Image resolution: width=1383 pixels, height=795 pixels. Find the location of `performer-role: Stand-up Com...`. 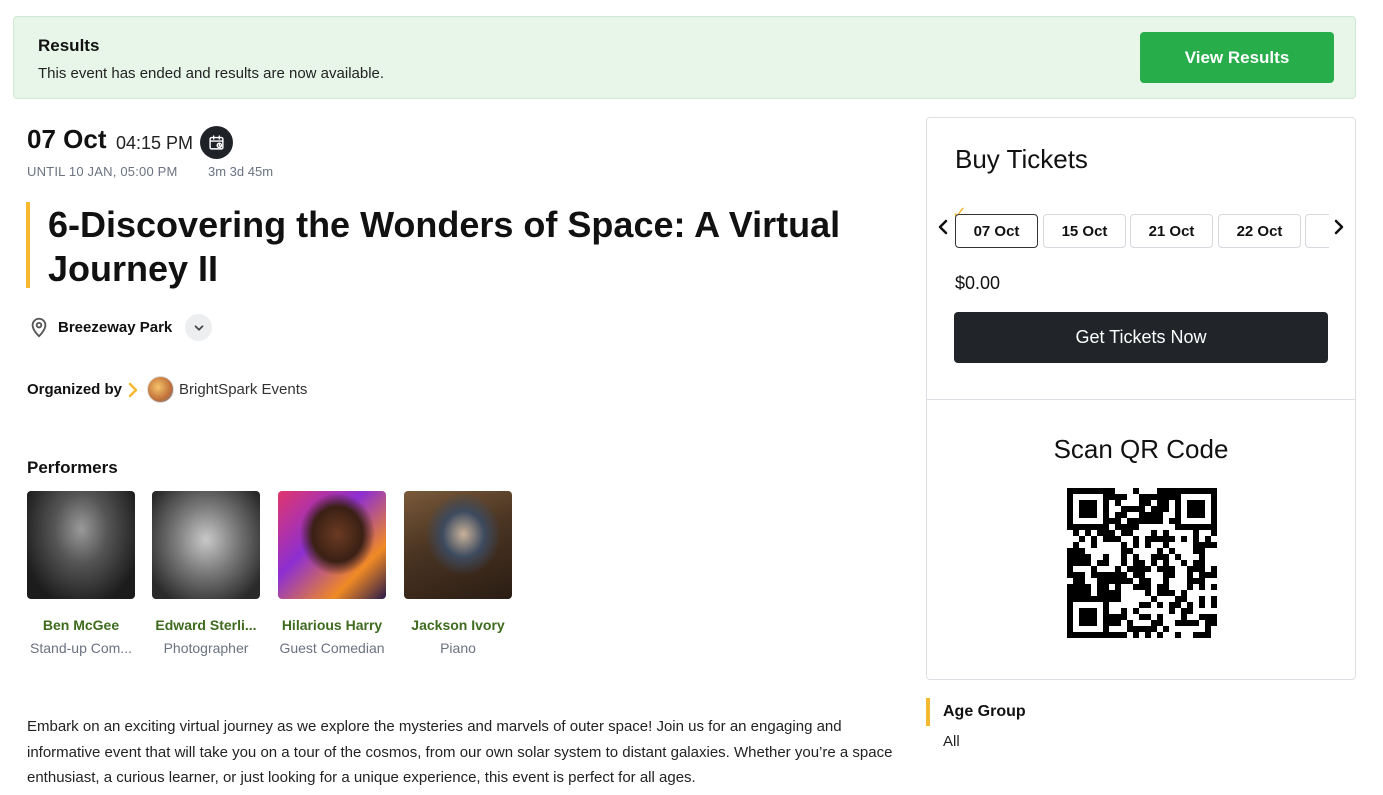

performer-role: Stand-up Com... is located at coordinates (81, 648).